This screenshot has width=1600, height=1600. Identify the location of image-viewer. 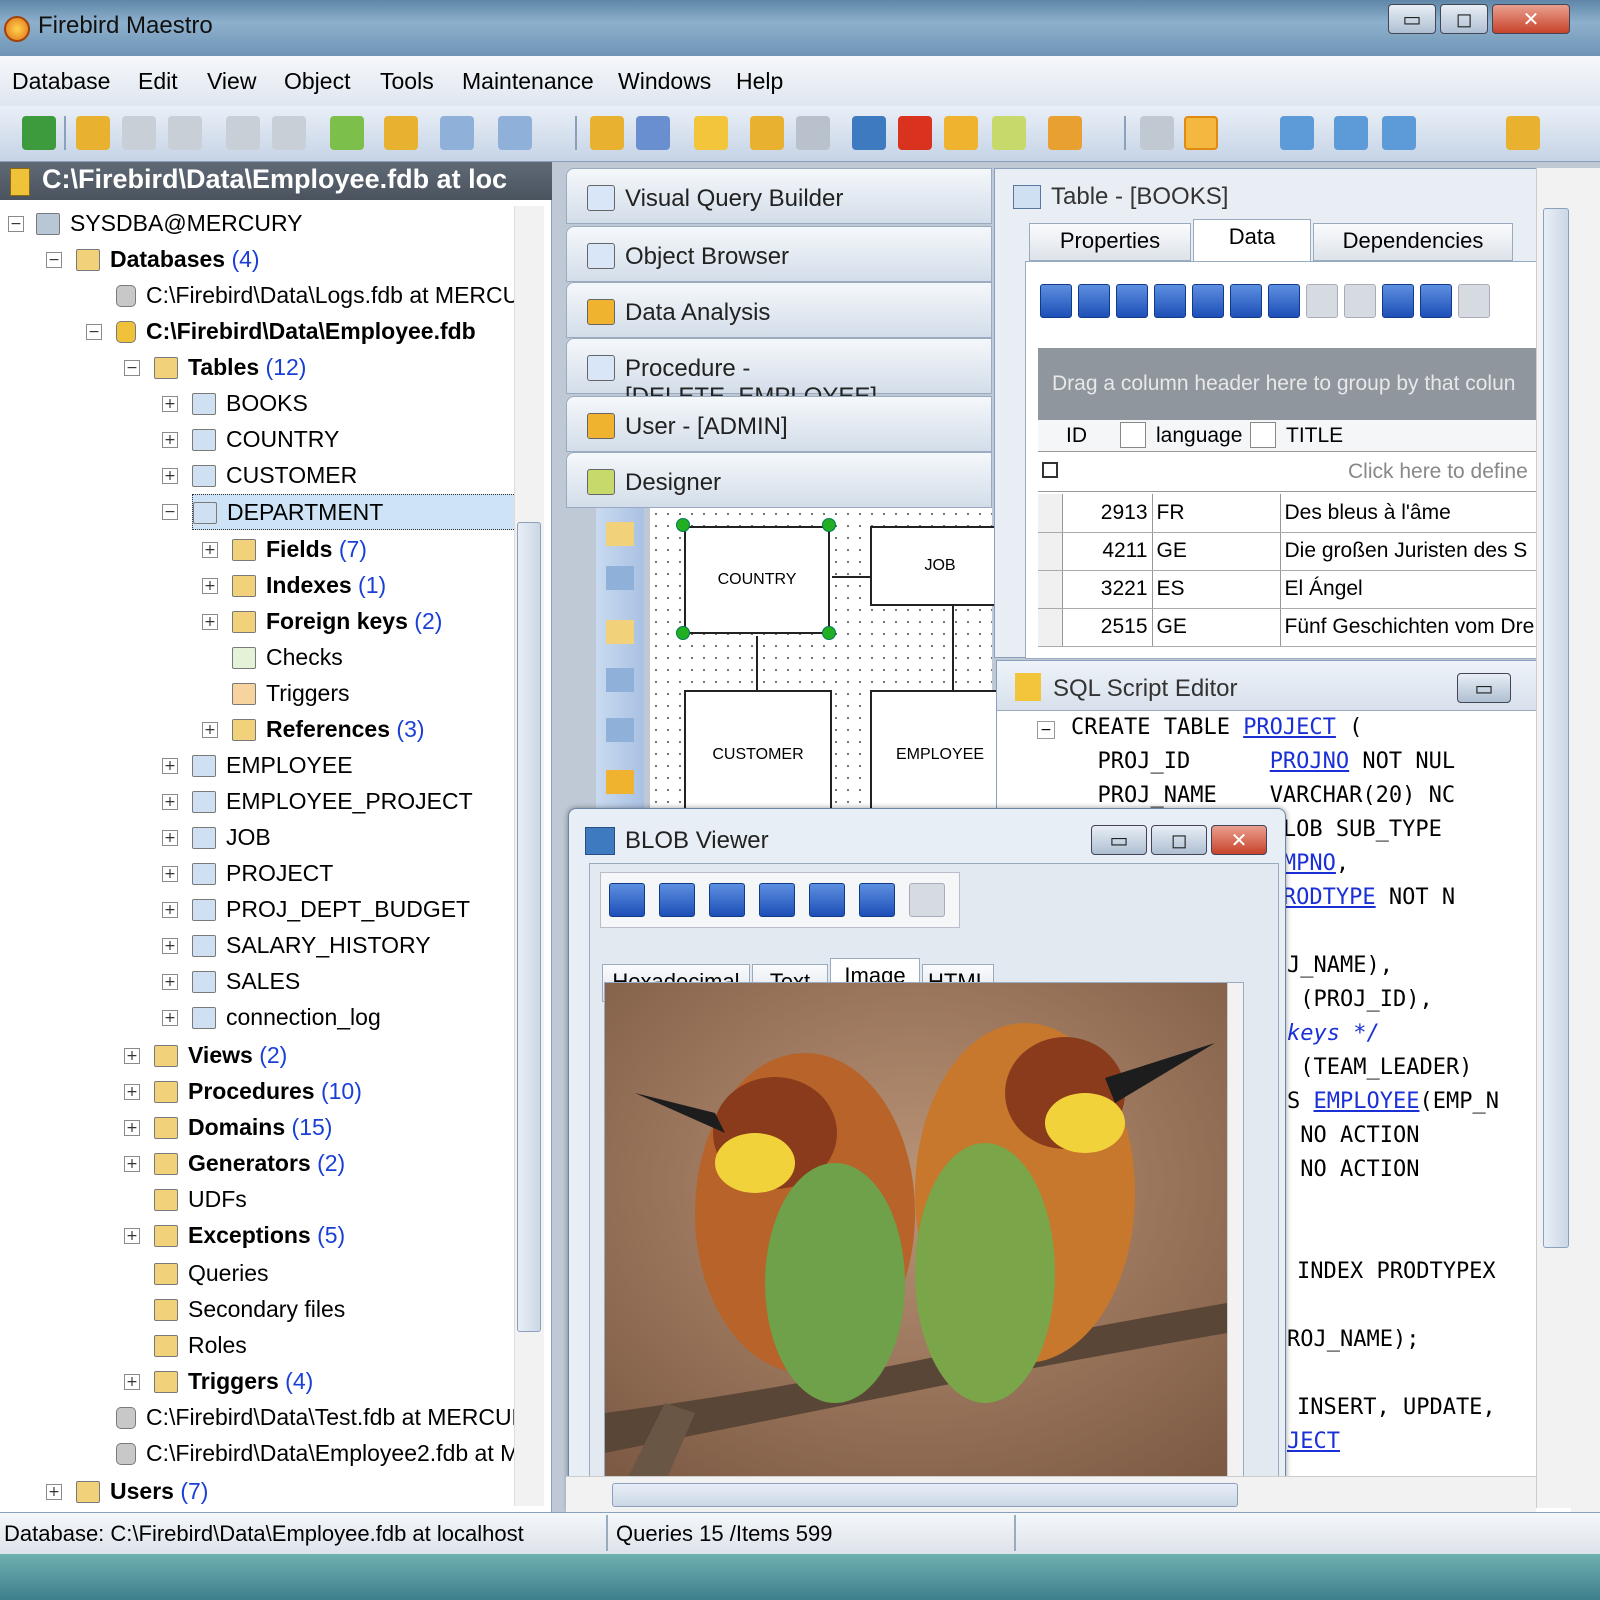
(924, 1232).